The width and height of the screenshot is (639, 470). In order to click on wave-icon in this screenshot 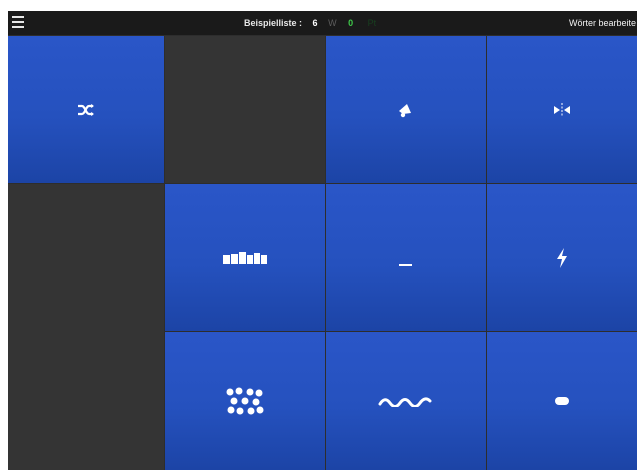, I will do `click(405, 402)`.